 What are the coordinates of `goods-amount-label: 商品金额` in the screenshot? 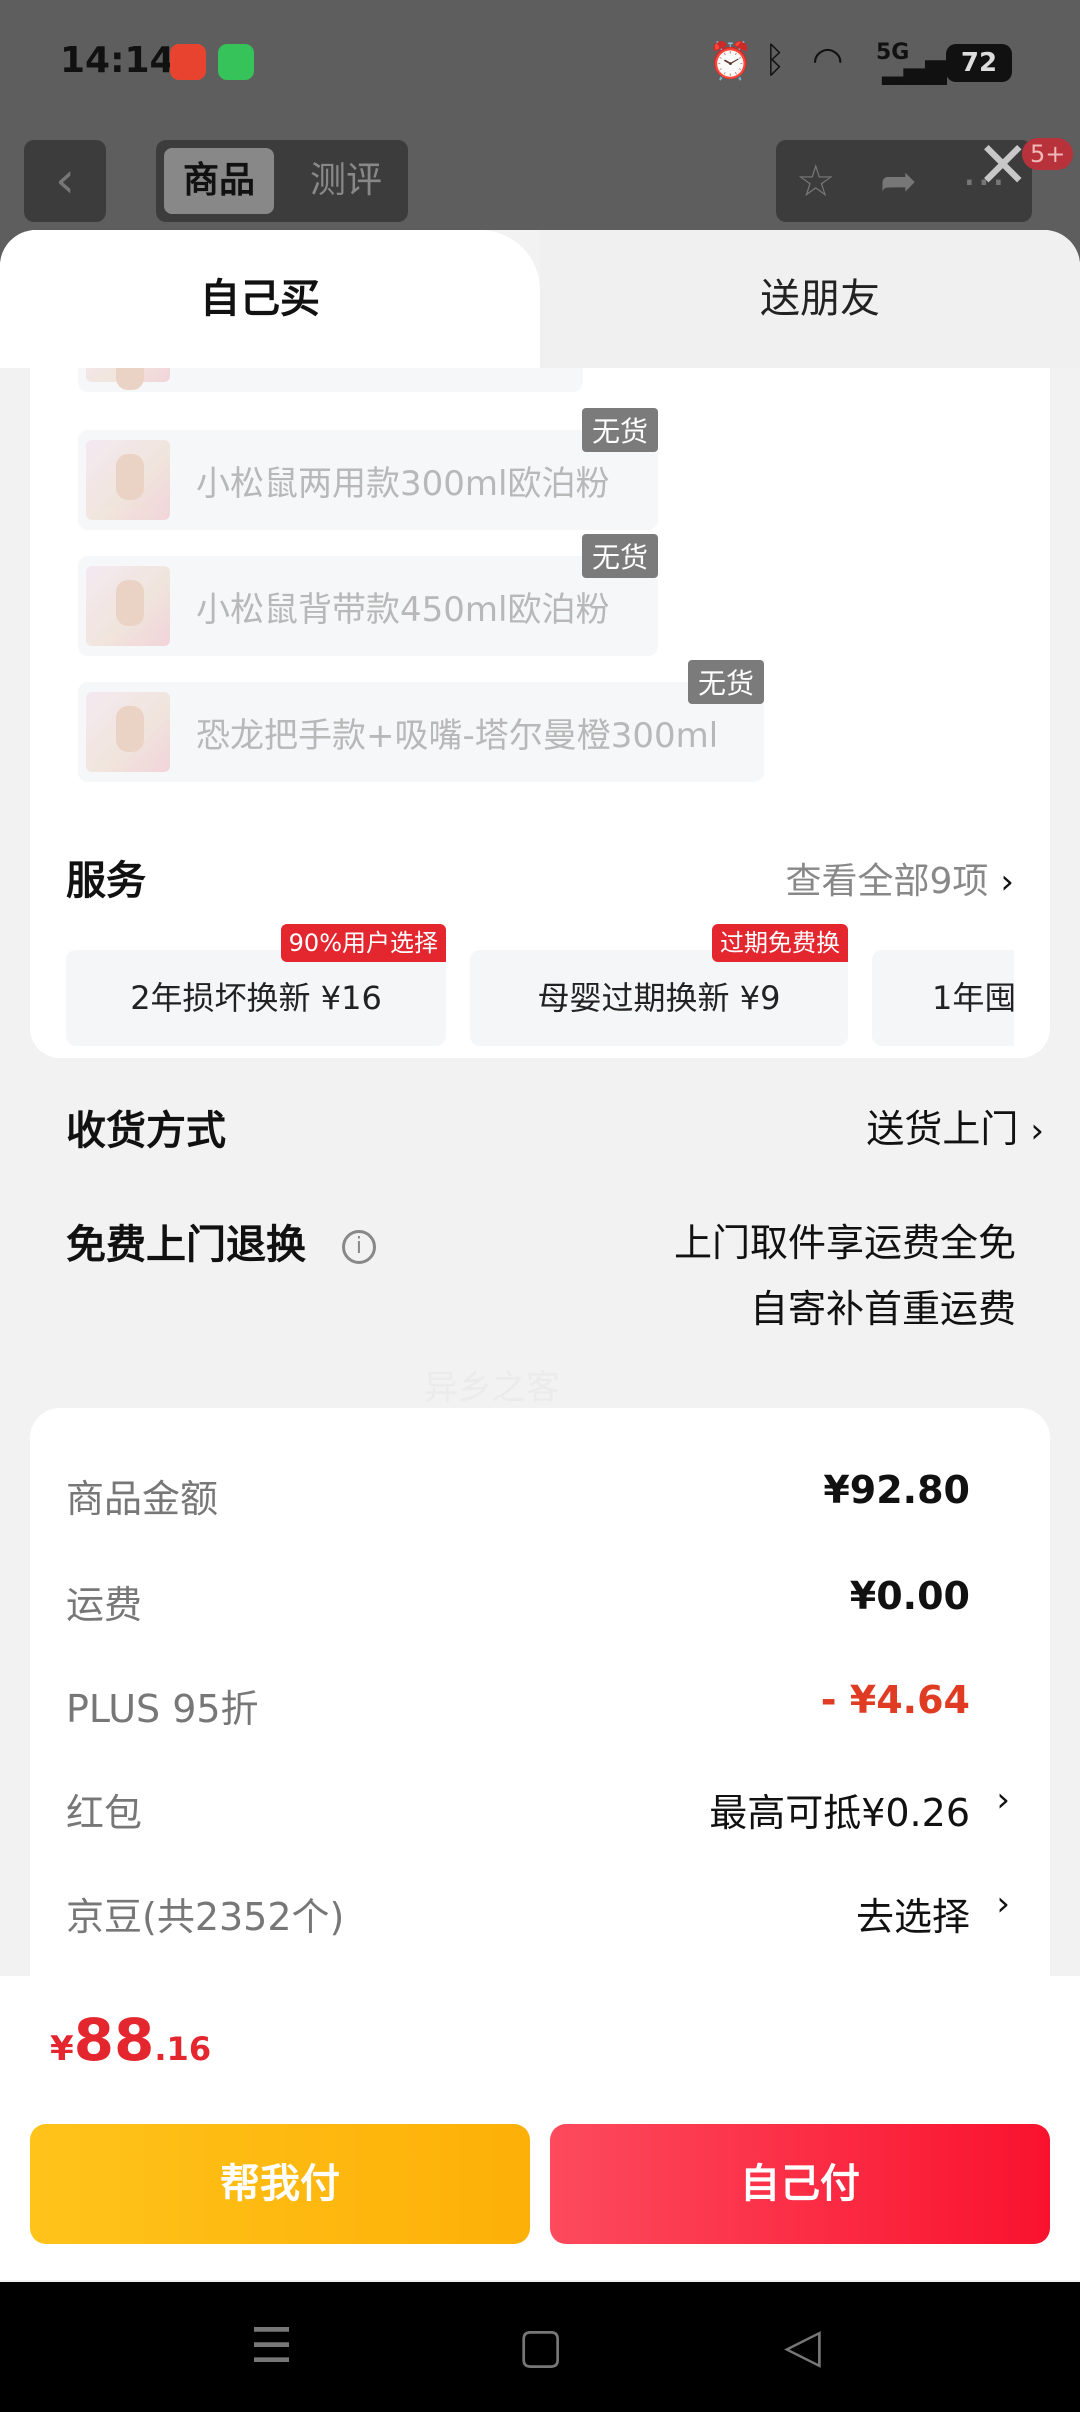 It's located at (142, 1499).